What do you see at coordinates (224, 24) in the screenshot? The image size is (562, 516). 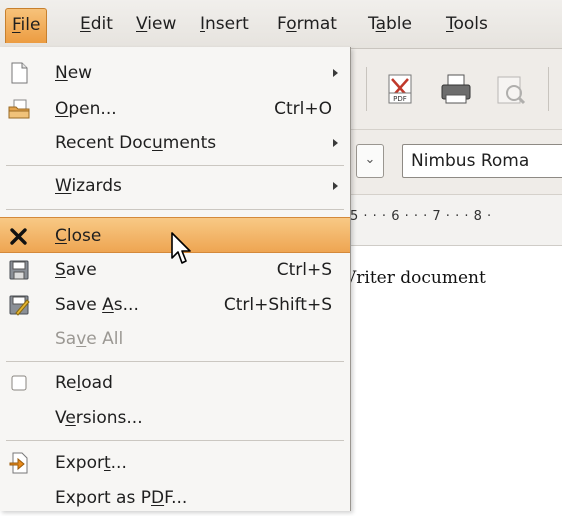 I see `menu-insert: Insert` at bounding box center [224, 24].